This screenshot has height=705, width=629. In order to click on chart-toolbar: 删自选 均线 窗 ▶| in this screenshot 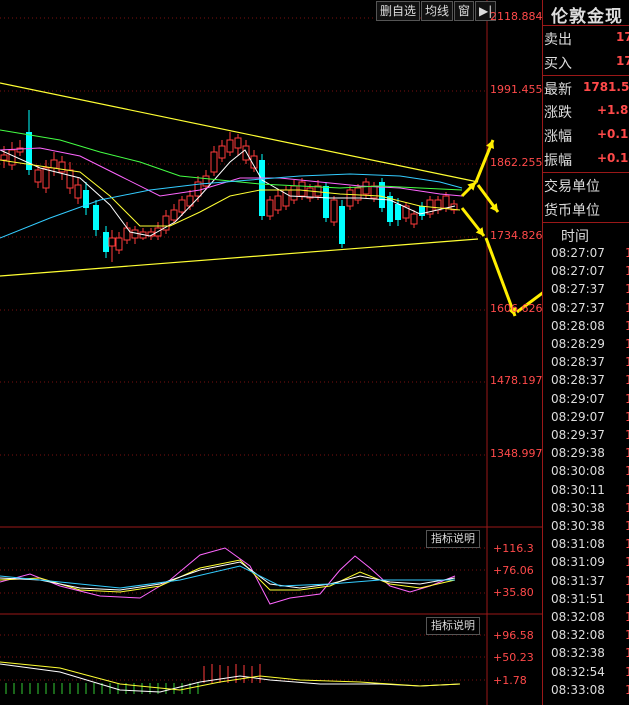, I will do `click(436, 11)`.